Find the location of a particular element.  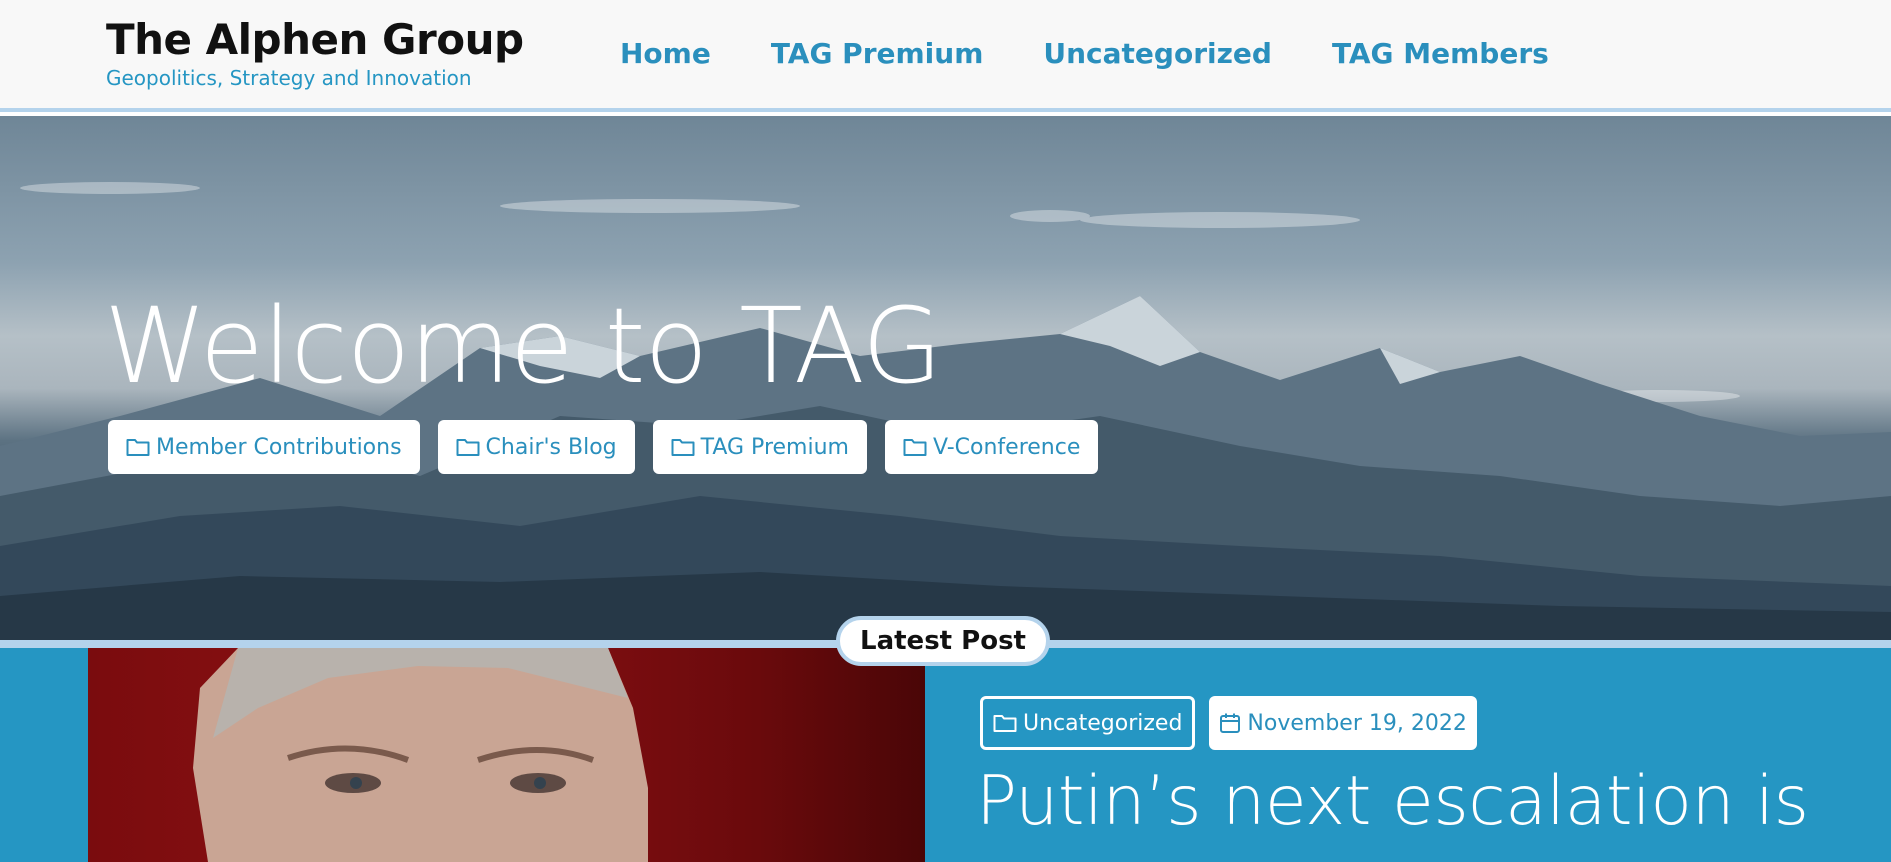

post-category-button: Uncategorized is located at coordinates (1088, 723).